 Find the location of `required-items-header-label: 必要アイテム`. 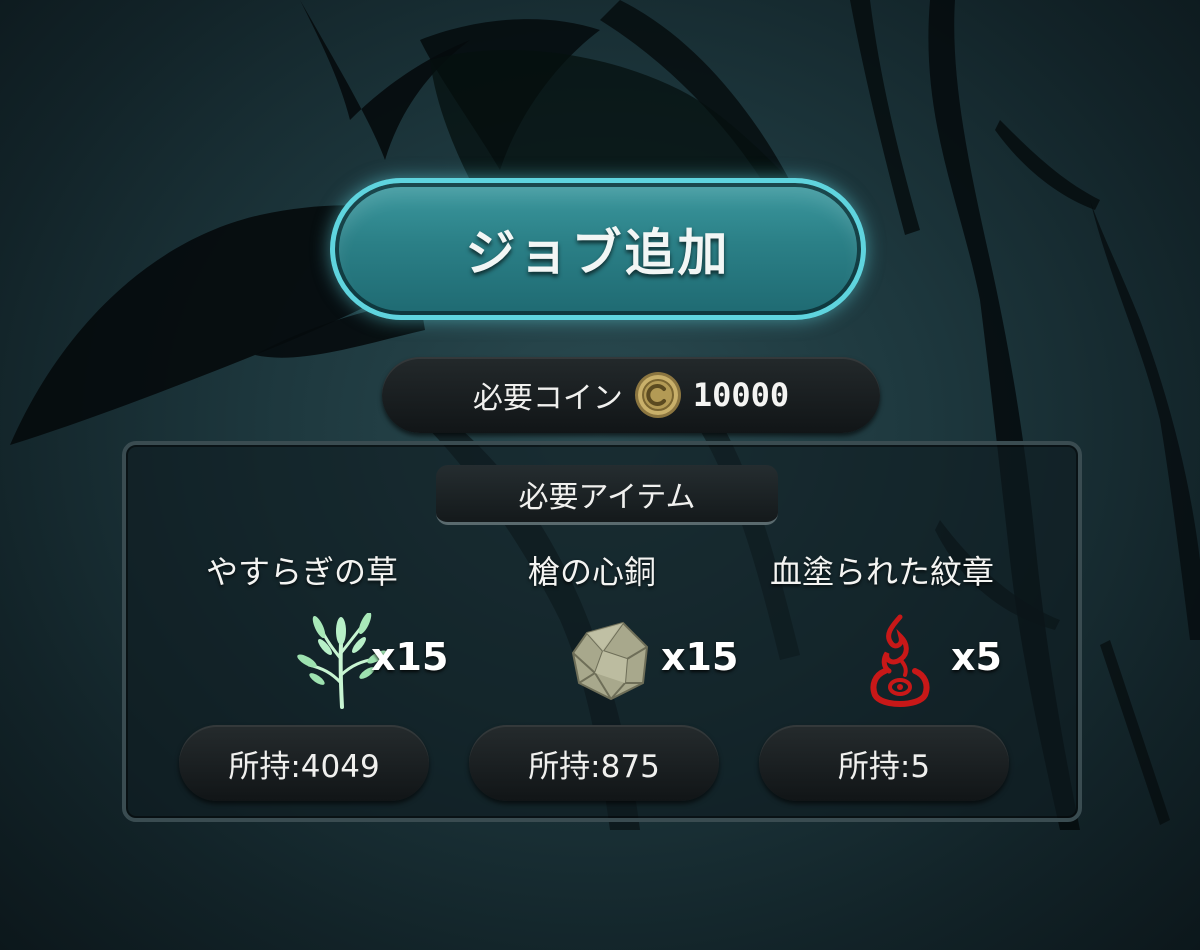

required-items-header-label: 必要アイテム is located at coordinates (607, 497).